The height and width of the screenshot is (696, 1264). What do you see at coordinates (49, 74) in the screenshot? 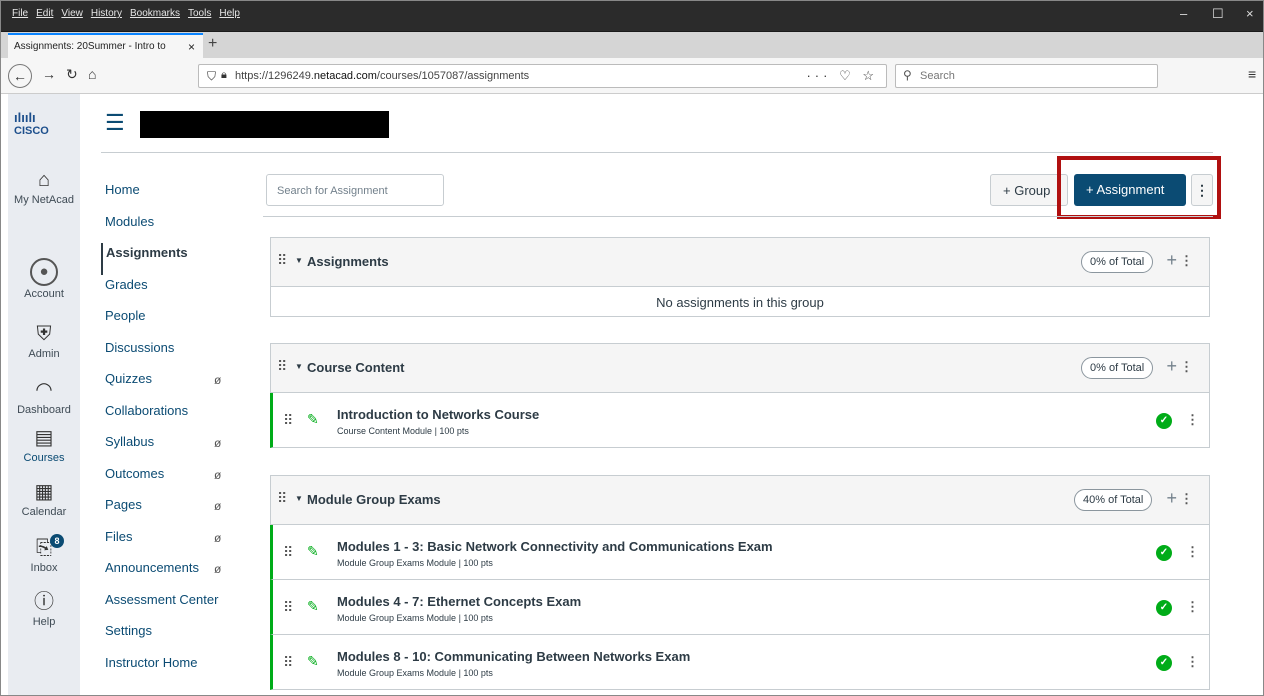
I see `forward-arrow-icon: →` at bounding box center [49, 74].